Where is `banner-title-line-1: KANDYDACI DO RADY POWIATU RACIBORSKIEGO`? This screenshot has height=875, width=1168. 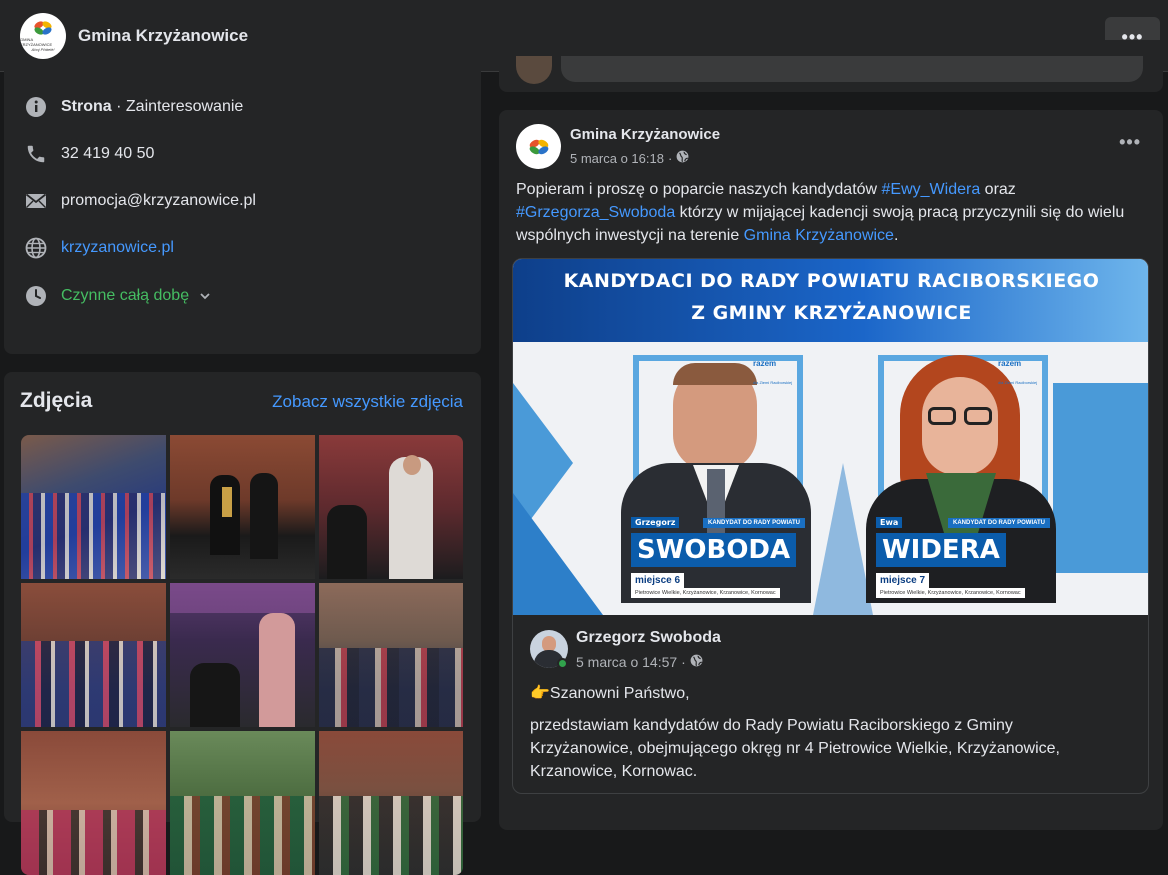
banner-title-line-1: KANDYDACI DO RADY POWIATU RACIBORSKIEGO is located at coordinates (831, 281).